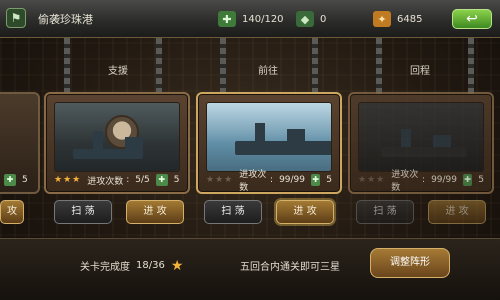 The width and height of the screenshot is (500, 300). Describe the element at coordinates (19, 180) in the screenshot. I see `partial-meta: ✚ 5` at that location.